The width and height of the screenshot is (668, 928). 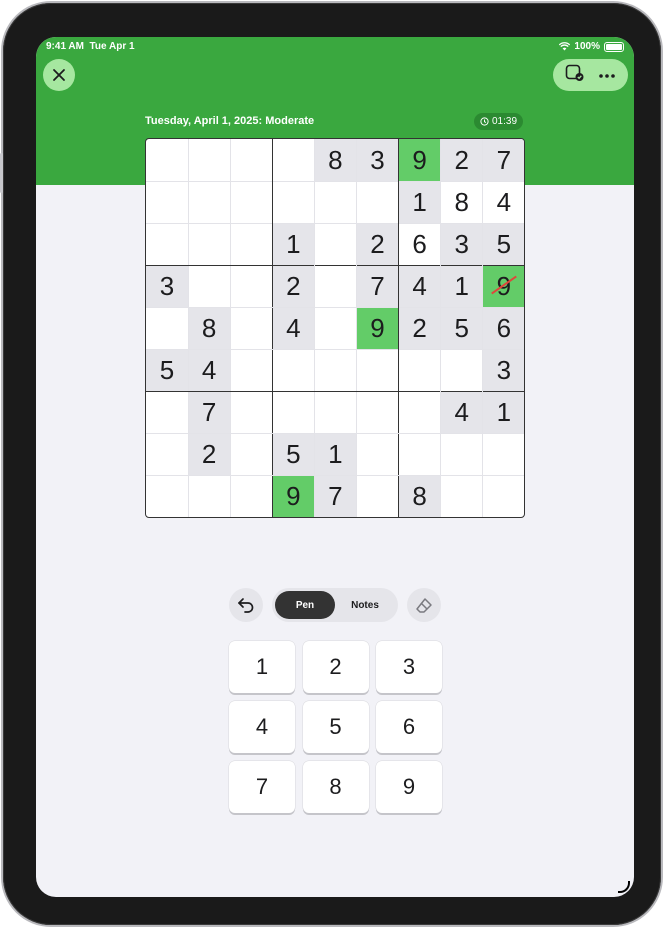 What do you see at coordinates (335, 667) in the screenshot?
I see `keypad-key-2: 2` at bounding box center [335, 667].